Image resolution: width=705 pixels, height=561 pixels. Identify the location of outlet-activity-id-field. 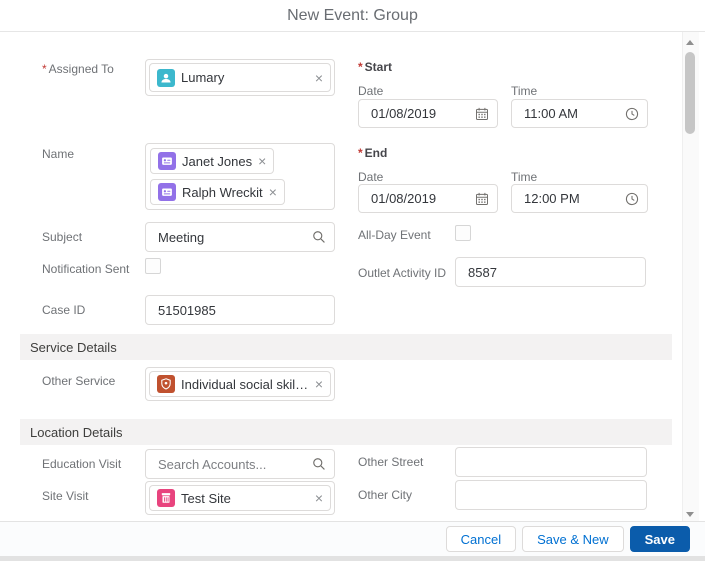
(550, 272).